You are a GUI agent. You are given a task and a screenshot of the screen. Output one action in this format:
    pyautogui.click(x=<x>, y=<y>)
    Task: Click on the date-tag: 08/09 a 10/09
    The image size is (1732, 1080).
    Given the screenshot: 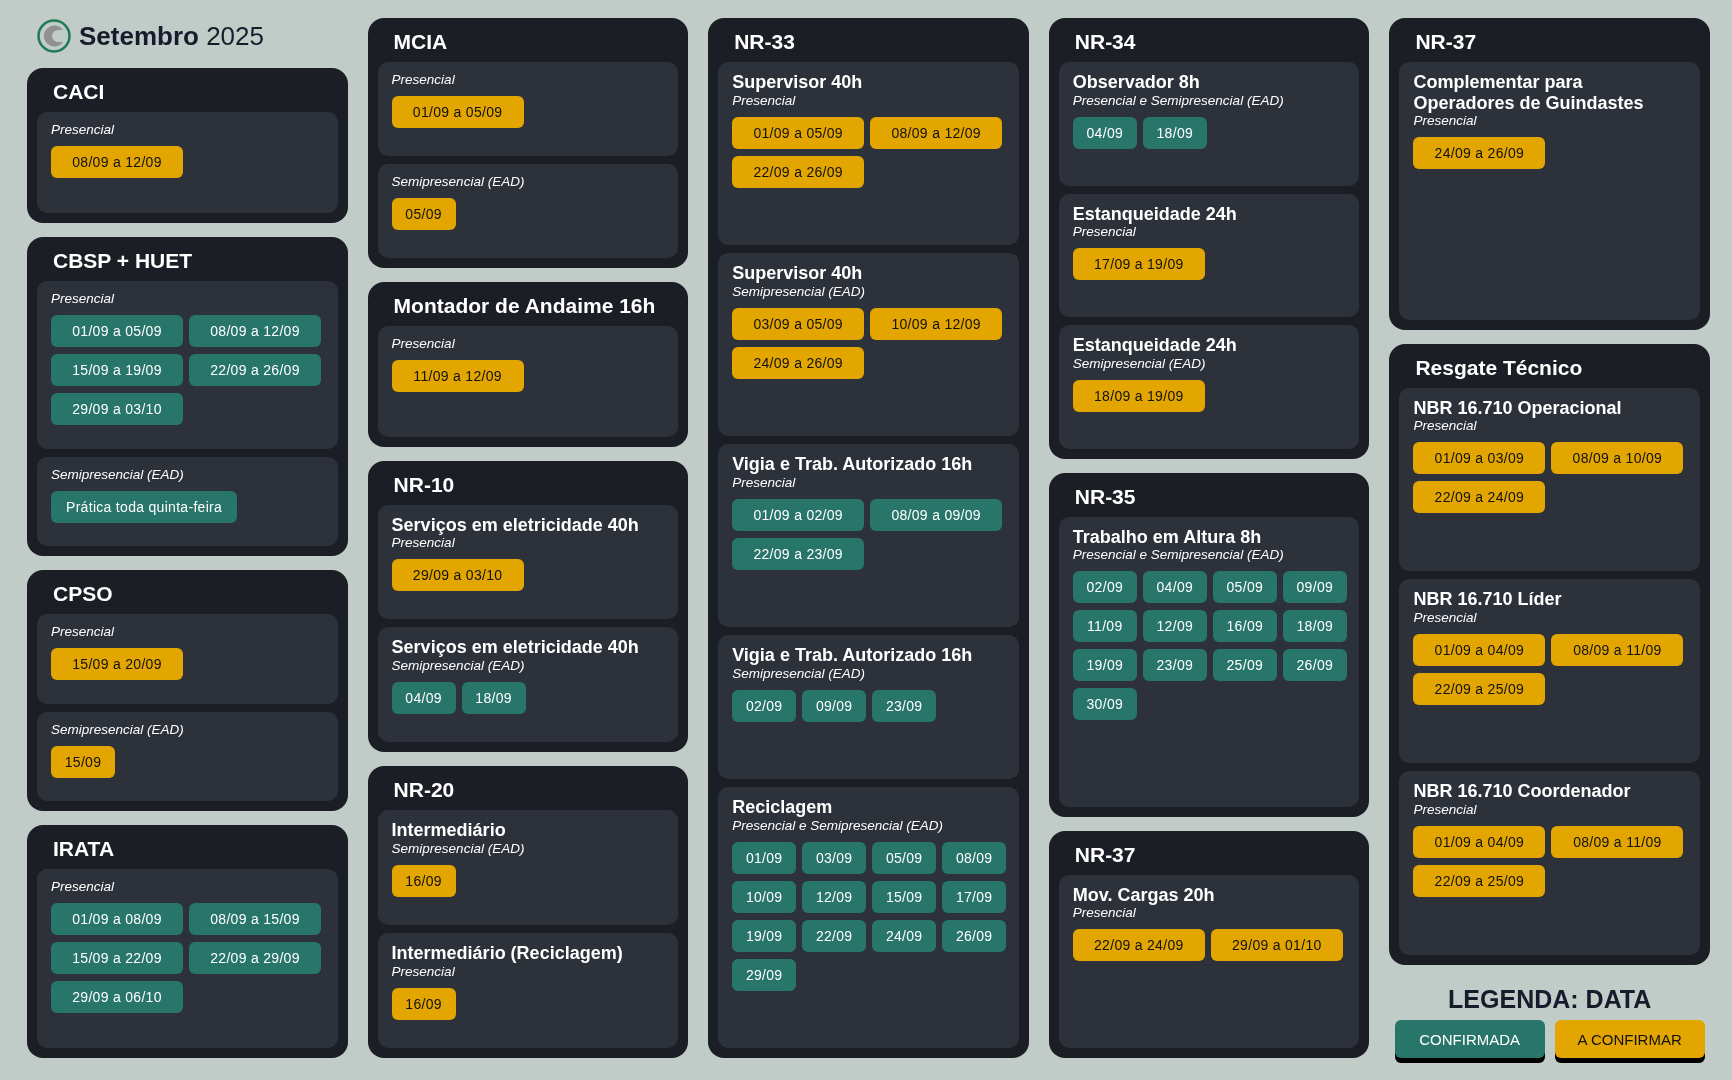 What is the action you would take?
    pyautogui.click(x=1617, y=458)
    